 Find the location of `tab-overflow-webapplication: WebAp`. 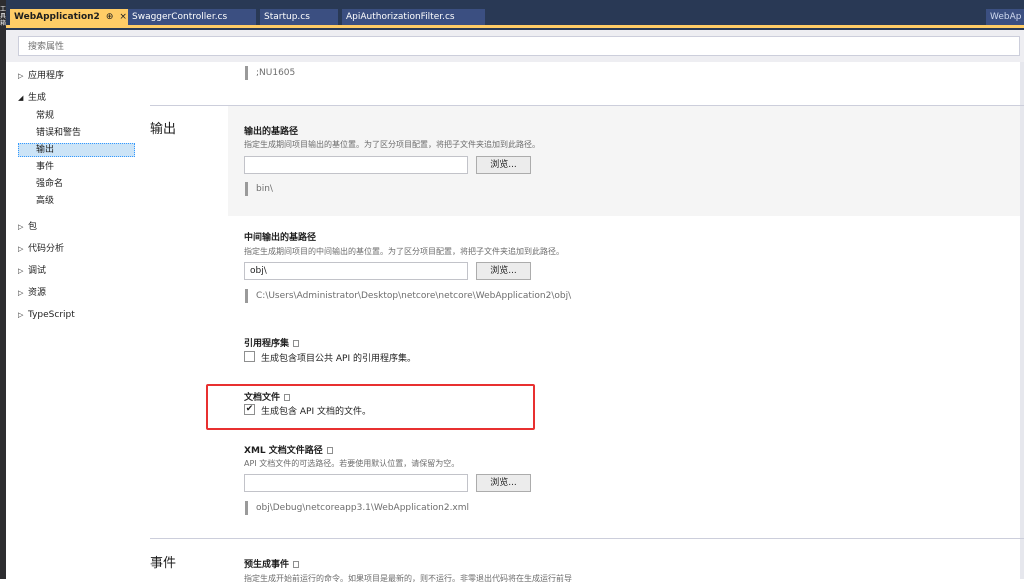

tab-overflow-webapplication: WebAp is located at coordinates (1005, 17).